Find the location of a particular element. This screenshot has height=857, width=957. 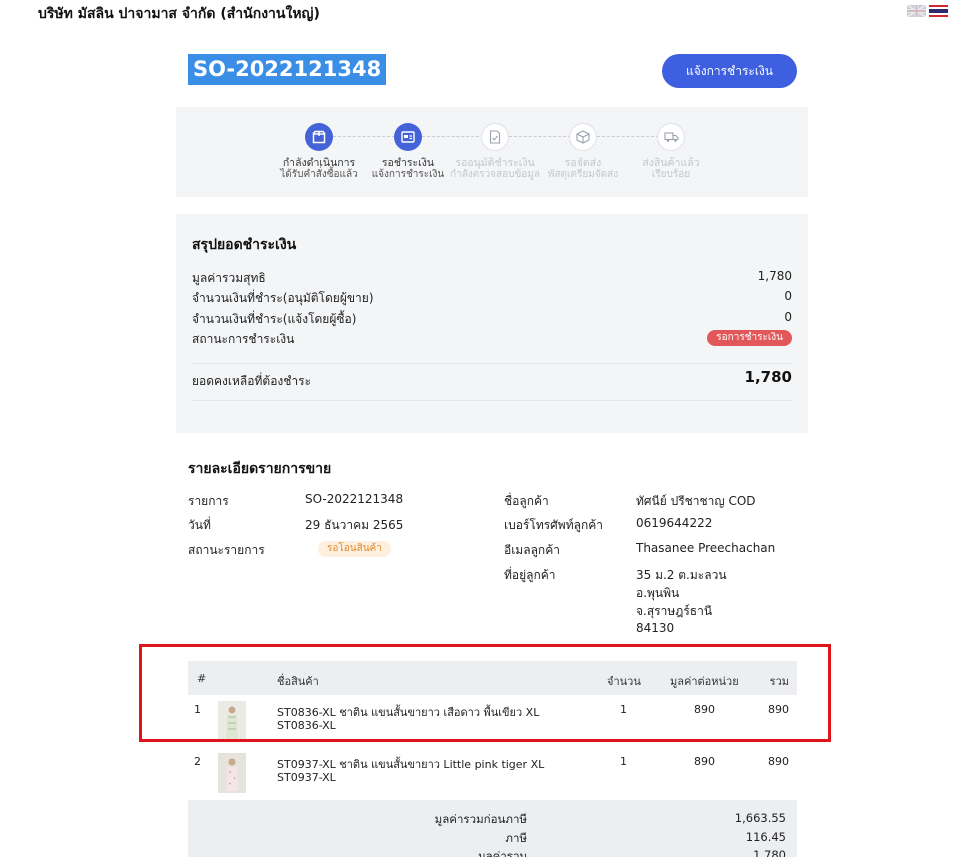

step-awaiting-payment: รอชำระเงิน แจ้งการชำระเงิน is located at coordinates (408, 152).